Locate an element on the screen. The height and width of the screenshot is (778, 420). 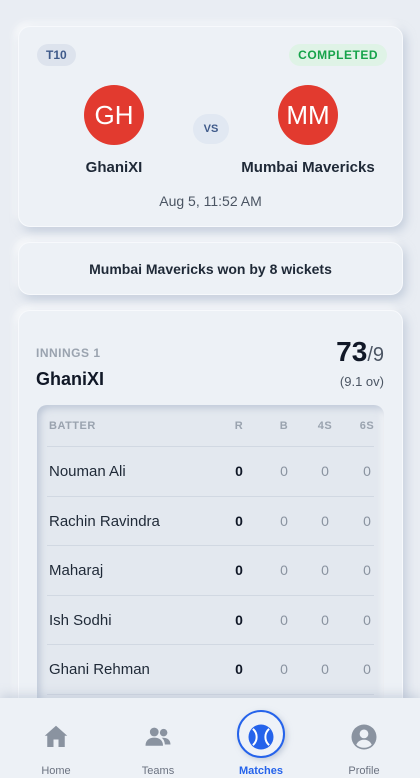
nav-profile: Profile is located at coordinates (364, 738).